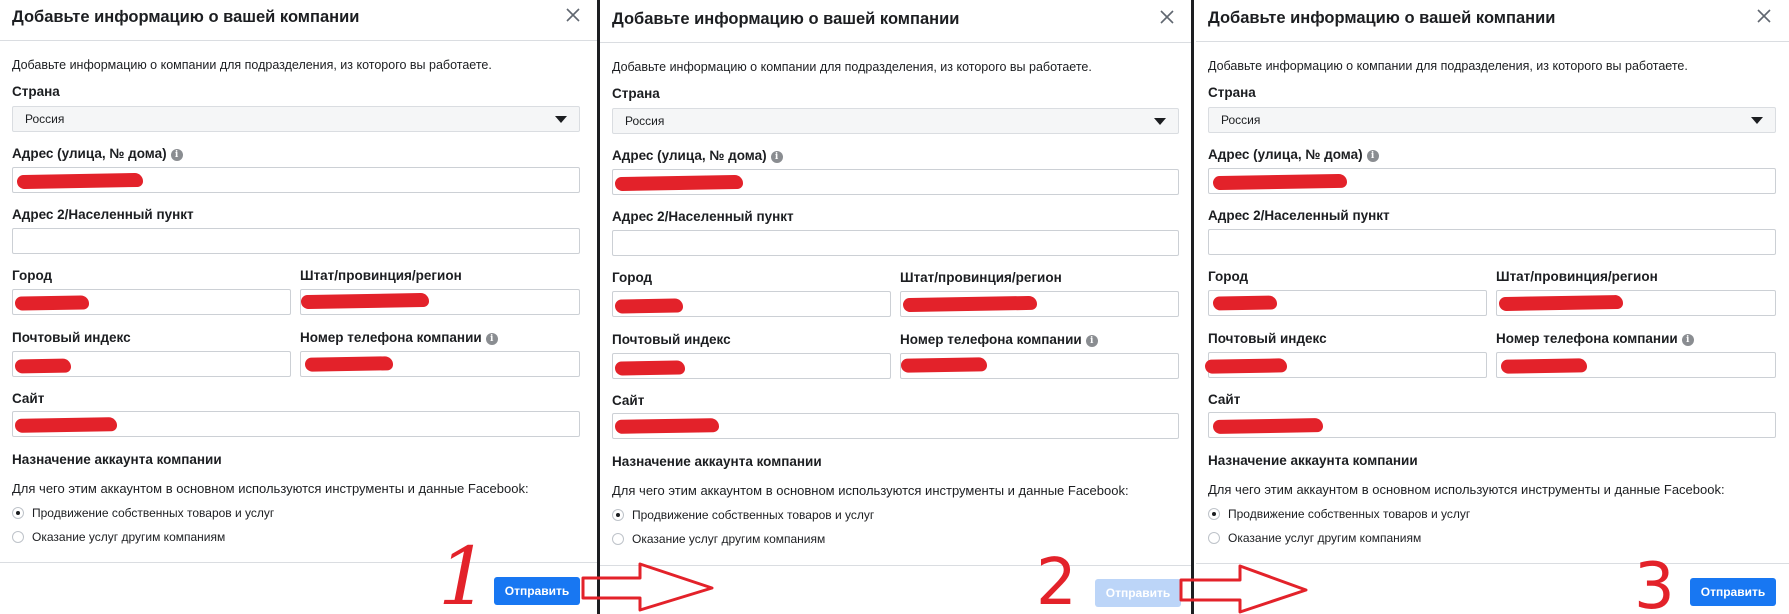 The height and width of the screenshot is (614, 1789). Describe the element at coordinates (463, 572) in the screenshot. I see `step-number-1: 1` at that location.